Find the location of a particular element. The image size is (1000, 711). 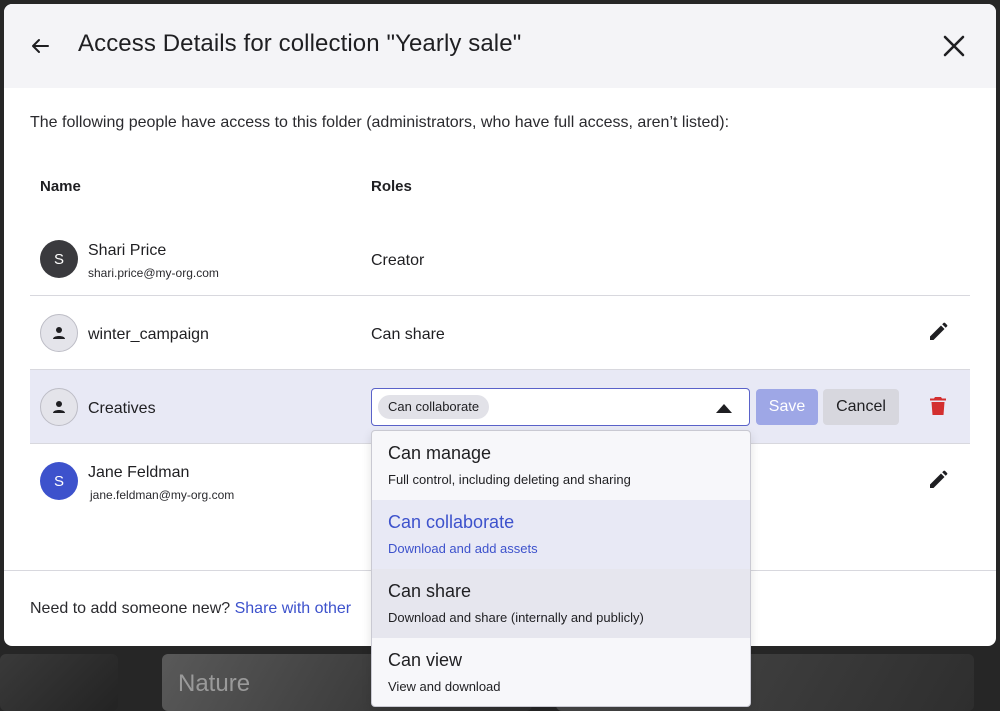

person-name: Shari Price is located at coordinates (127, 250).